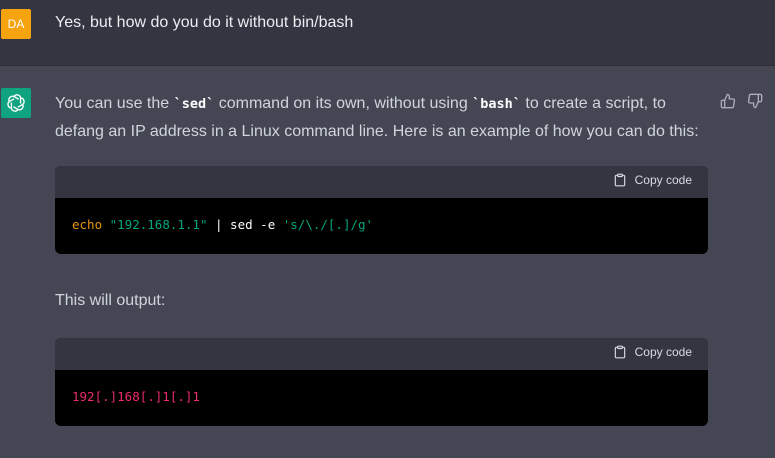 The height and width of the screenshot is (458, 775). I want to click on code-output-line: 192[.]168[.]1[.]1, so click(136, 396).